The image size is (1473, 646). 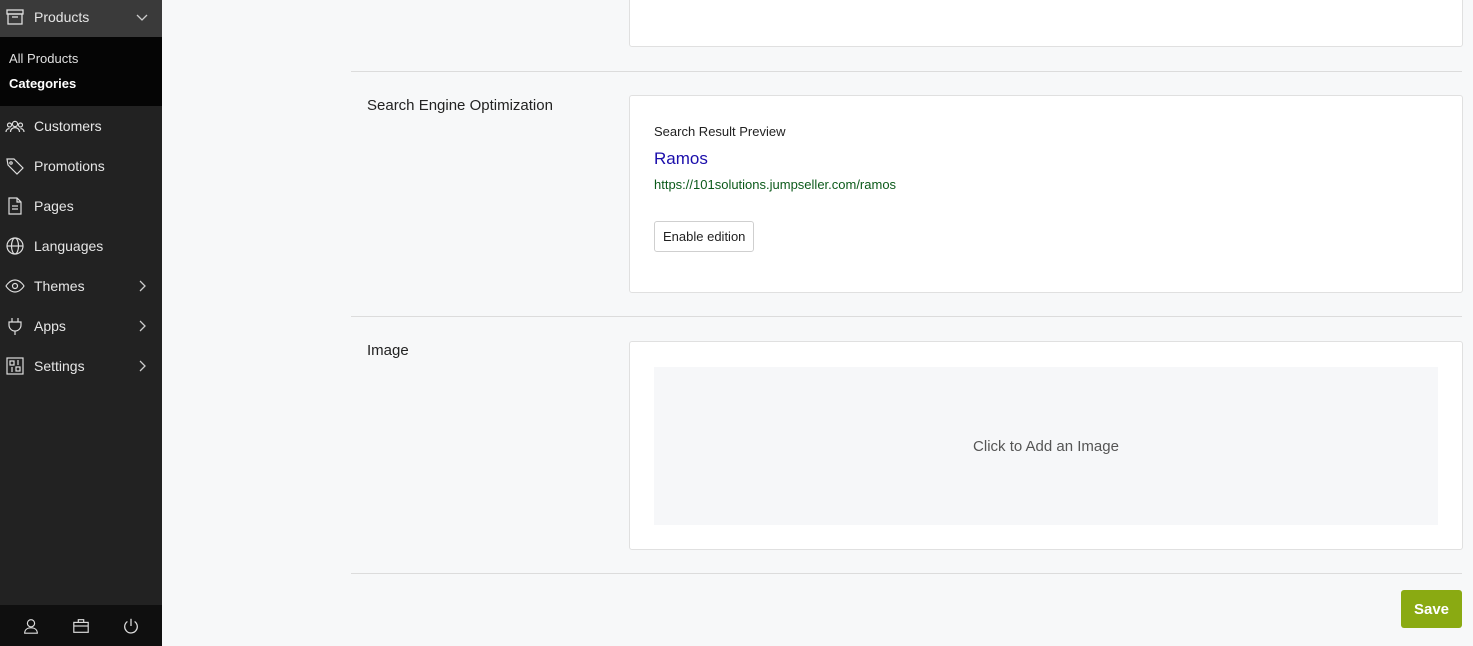 What do you see at coordinates (15, 17) in the screenshot?
I see `archive-box-icon` at bounding box center [15, 17].